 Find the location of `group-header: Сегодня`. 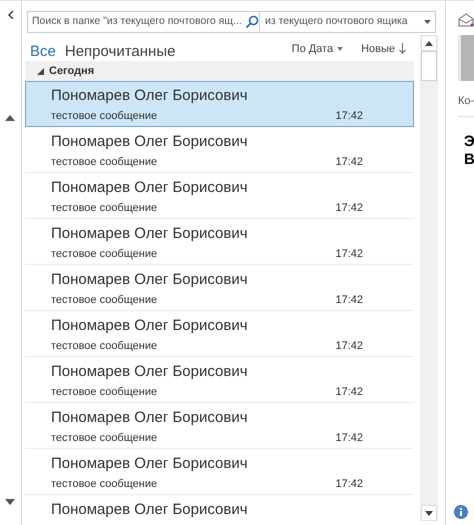

group-header: Сегодня is located at coordinates (219, 71).